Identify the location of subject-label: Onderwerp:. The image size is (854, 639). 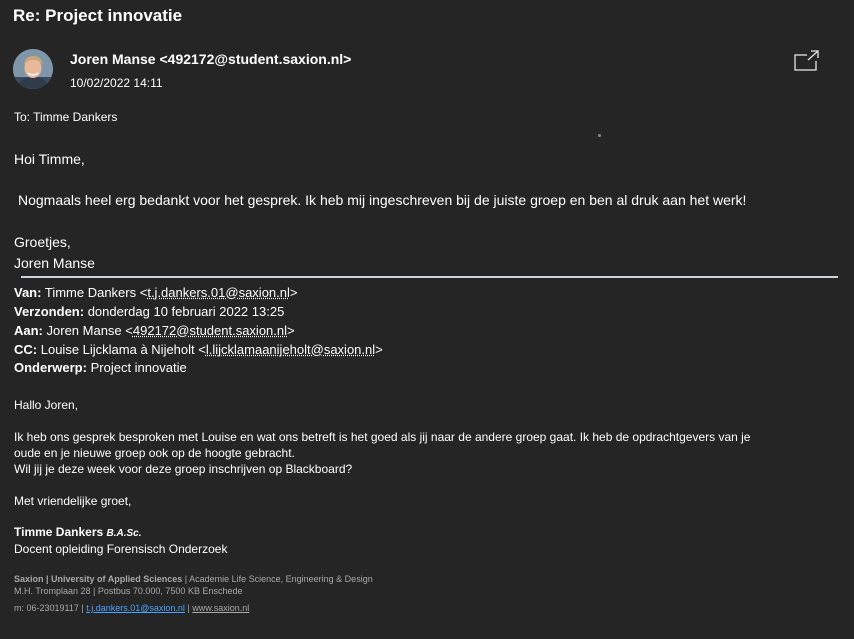
(50, 367).